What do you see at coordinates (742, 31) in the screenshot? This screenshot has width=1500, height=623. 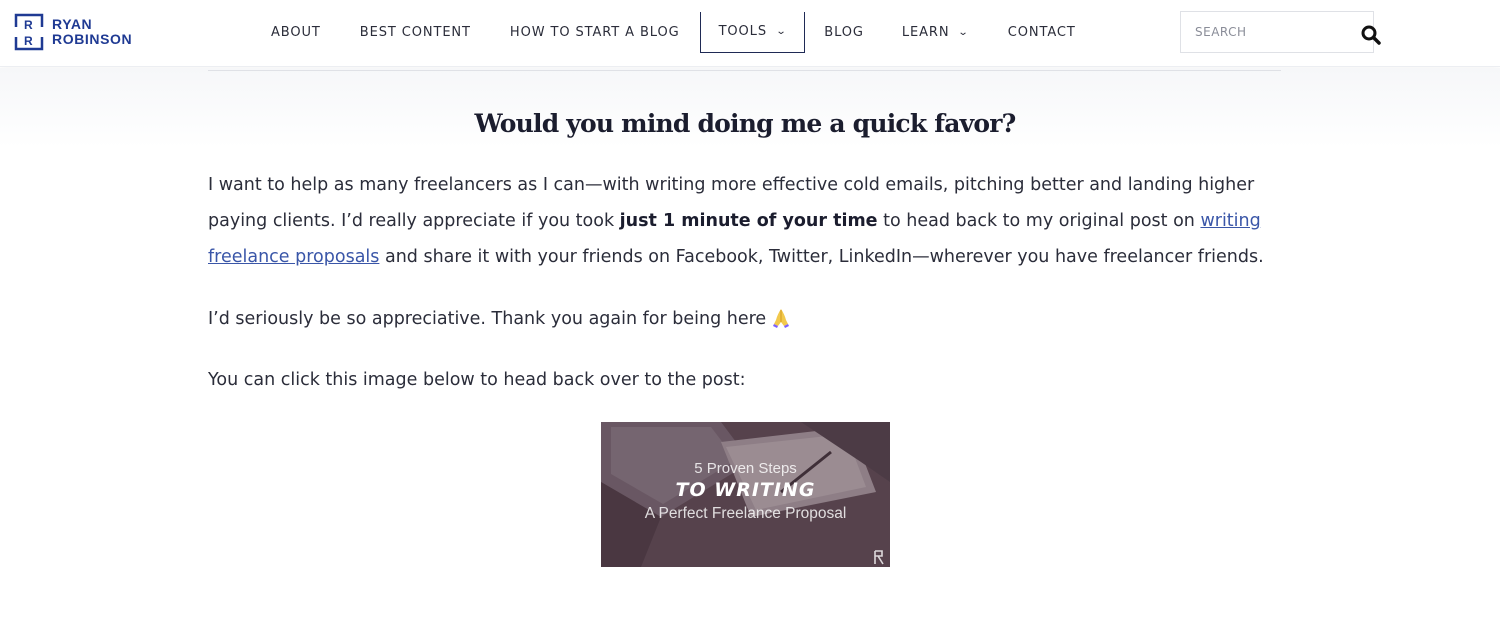 I see `nav-item-label: TOOLS` at bounding box center [742, 31].